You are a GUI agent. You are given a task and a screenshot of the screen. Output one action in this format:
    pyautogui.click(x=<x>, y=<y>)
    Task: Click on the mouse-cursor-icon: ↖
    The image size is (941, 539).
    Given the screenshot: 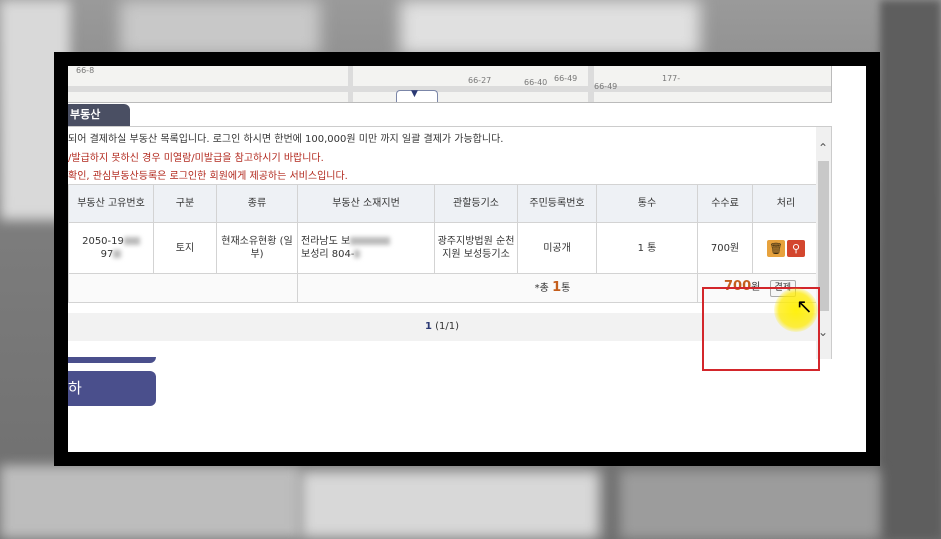 What is the action you would take?
    pyautogui.click(x=804, y=306)
    